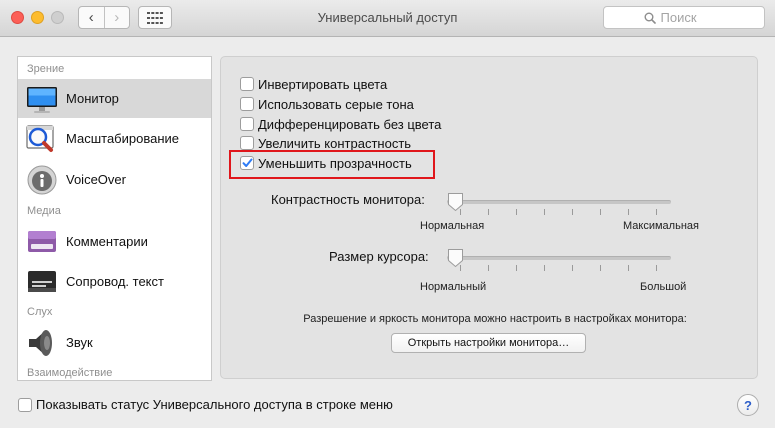  I want to click on voiceover-icon, so click(42, 180).